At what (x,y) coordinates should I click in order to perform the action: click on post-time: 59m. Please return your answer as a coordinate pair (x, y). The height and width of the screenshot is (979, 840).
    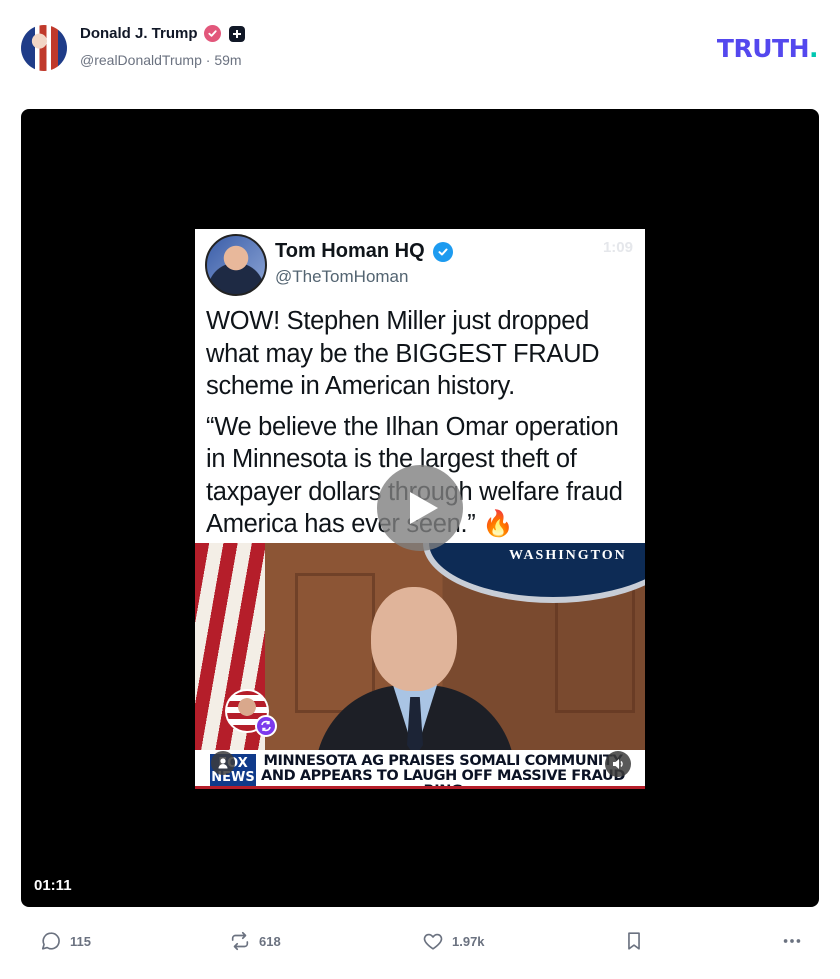
    Looking at the image, I should click on (227, 60).